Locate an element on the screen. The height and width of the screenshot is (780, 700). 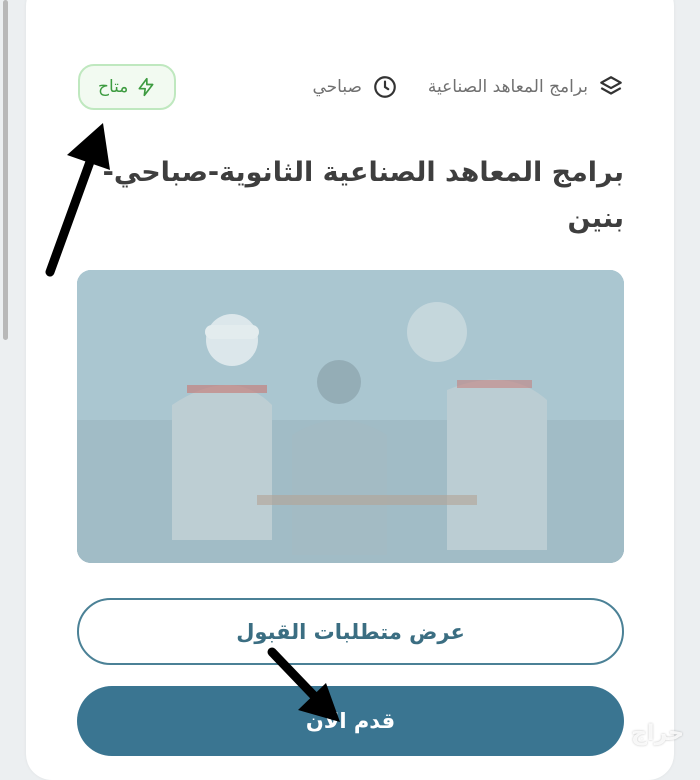
schedule-meta: صباحي is located at coordinates (354, 87).